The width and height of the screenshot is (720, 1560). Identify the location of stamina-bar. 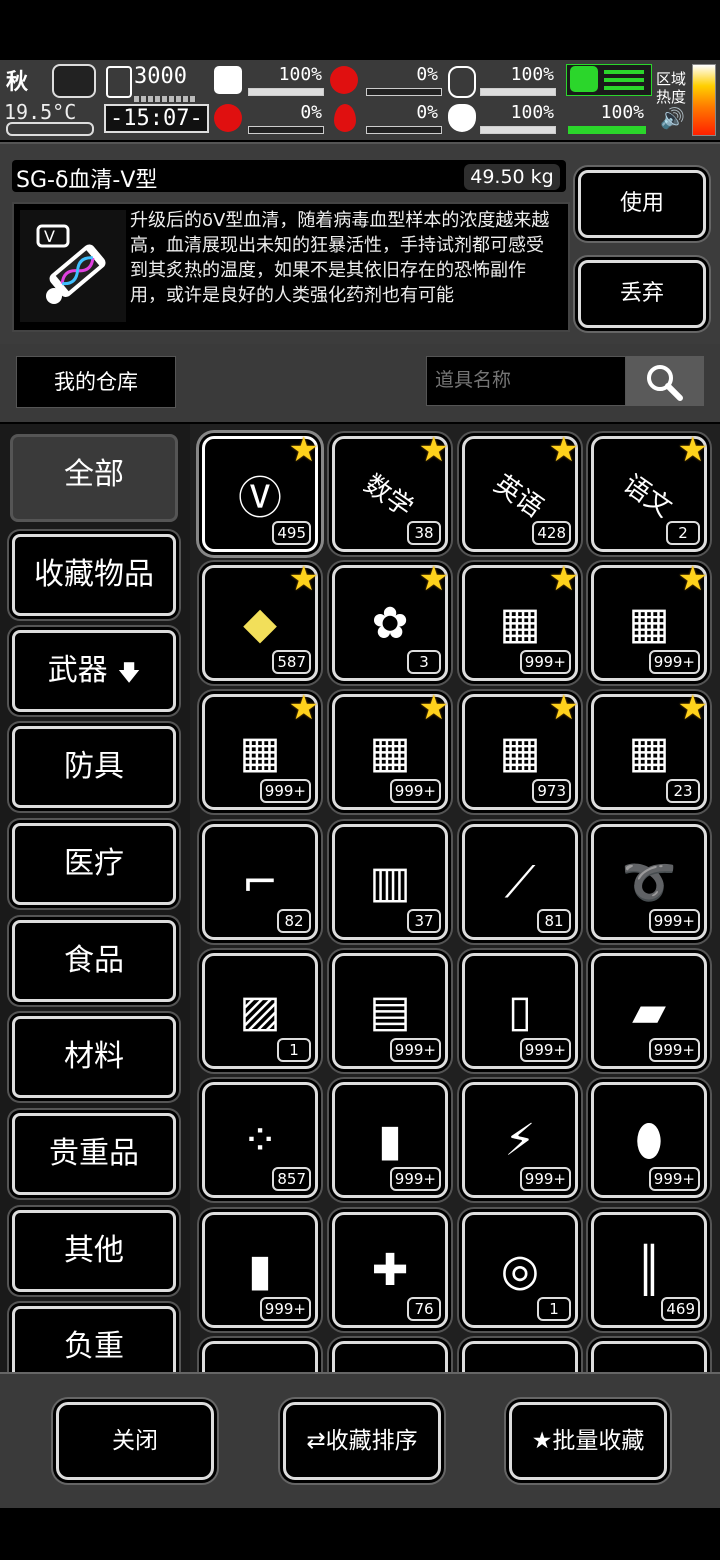
(607, 130).